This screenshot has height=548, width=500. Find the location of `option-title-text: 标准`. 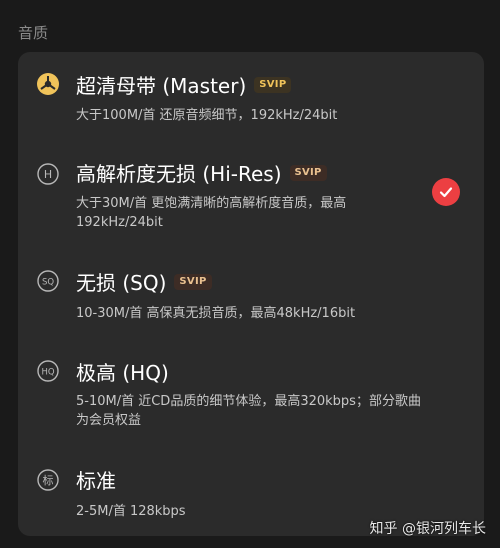

option-title-text: 标准 is located at coordinates (96, 481).